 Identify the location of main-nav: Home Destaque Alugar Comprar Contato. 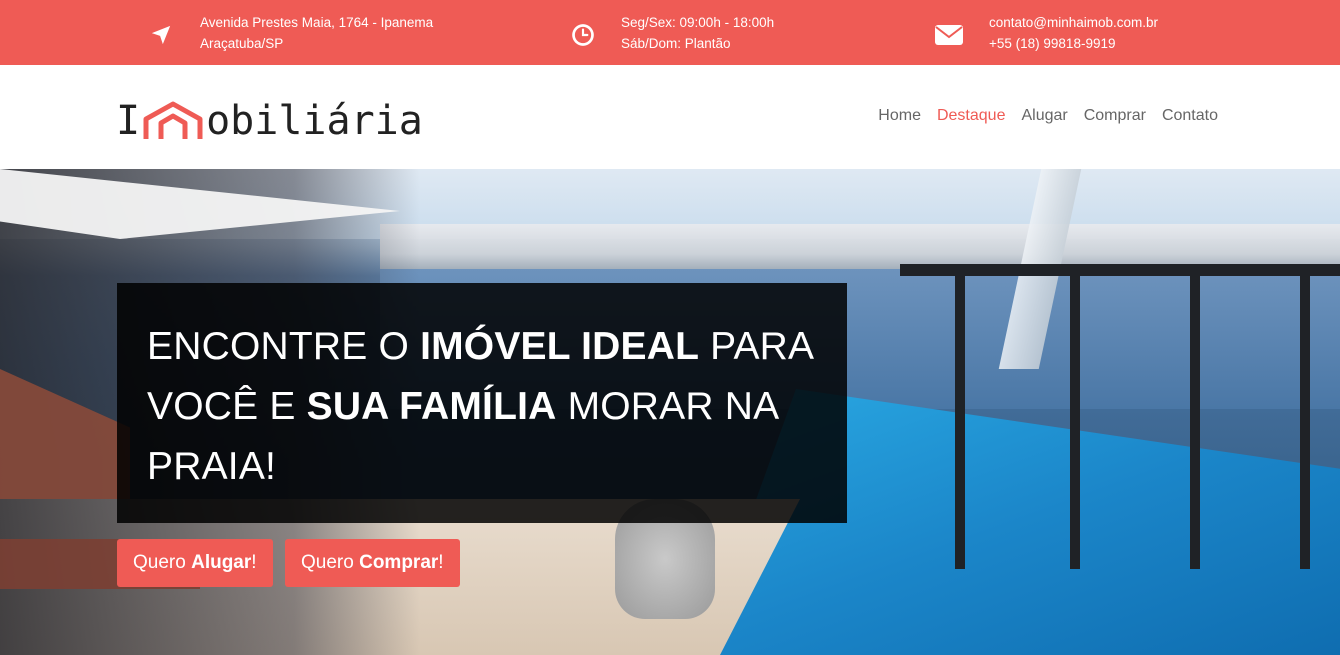
(1048, 116).